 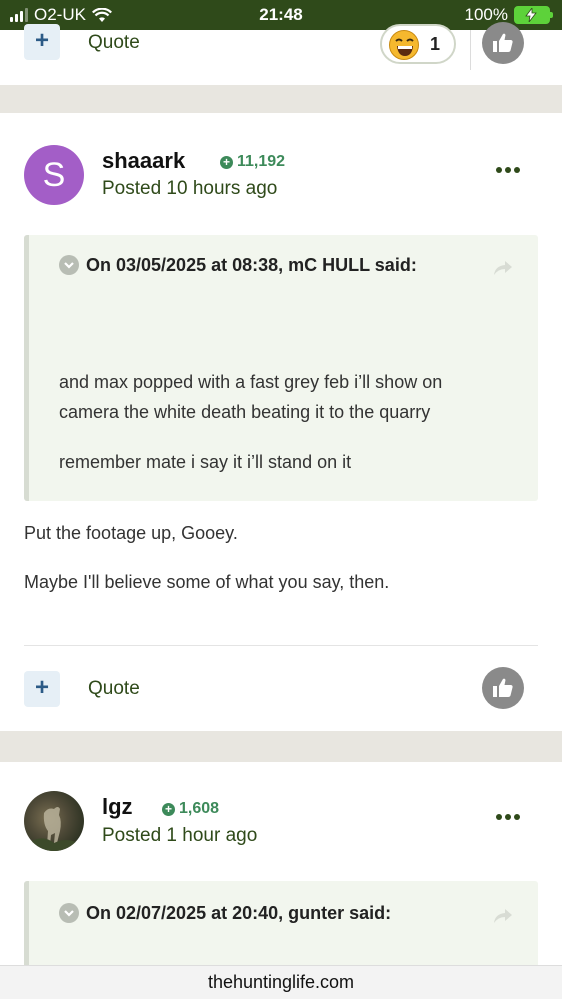 I want to click on username: lgz, so click(x=117, y=807).